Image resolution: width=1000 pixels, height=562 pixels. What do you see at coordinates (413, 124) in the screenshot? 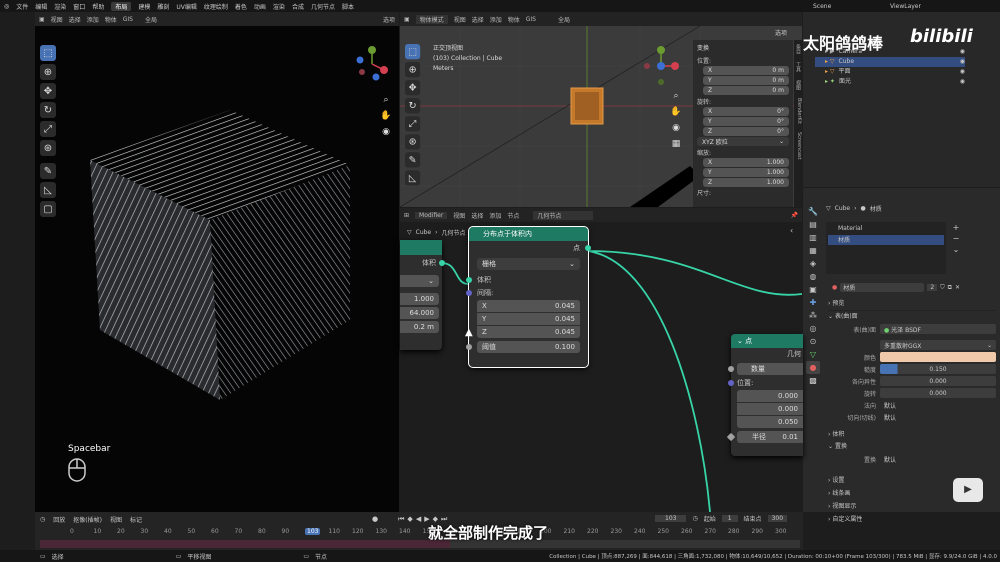
I see `top-scale-tool-icon: ⤢` at bounding box center [413, 124].